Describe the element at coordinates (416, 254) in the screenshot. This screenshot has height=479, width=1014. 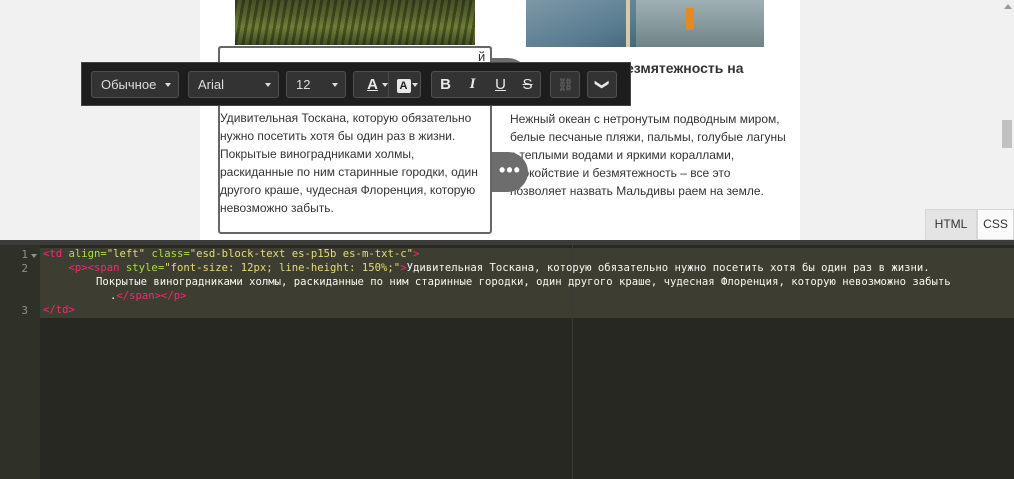
I see `code-token: >` at that location.